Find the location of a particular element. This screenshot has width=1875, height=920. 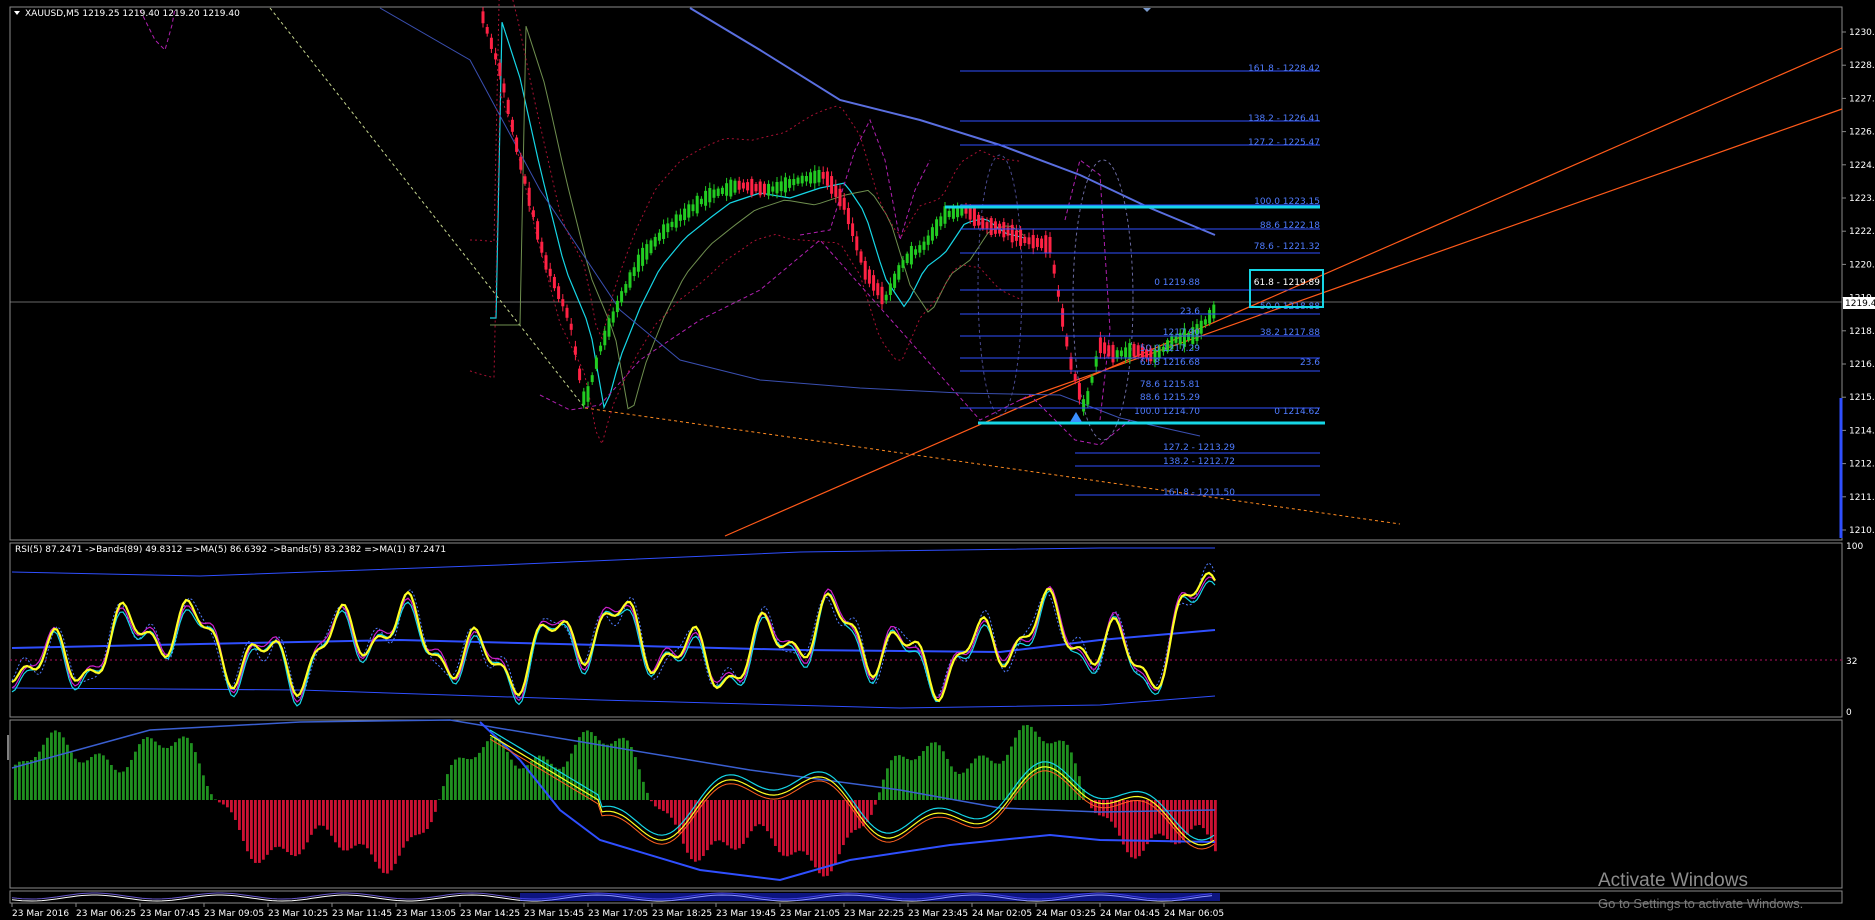

price-axis-label: 1220.7 is located at coordinates (1862, 265).